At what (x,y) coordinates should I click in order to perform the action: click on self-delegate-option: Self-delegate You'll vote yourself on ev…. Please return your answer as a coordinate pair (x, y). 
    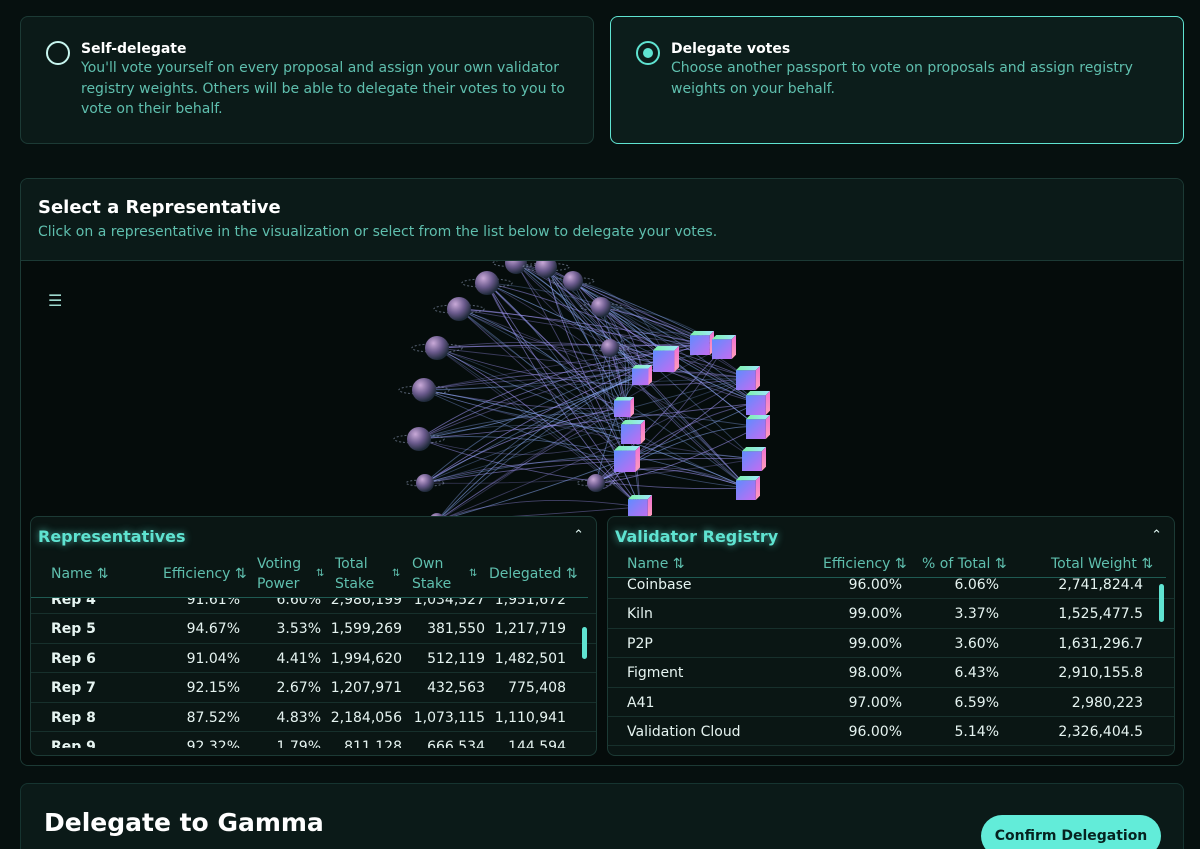
    Looking at the image, I should click on (307, 80).